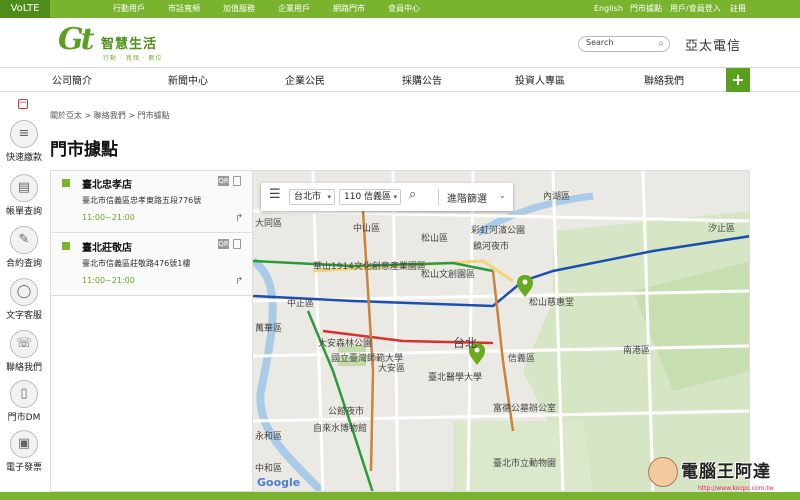 Image resolution: width=800 pixels, height=500 pixels. Describe the element at coordinates (76, 39) in the screenshot. I see `gt-logo: Gt` at that location.